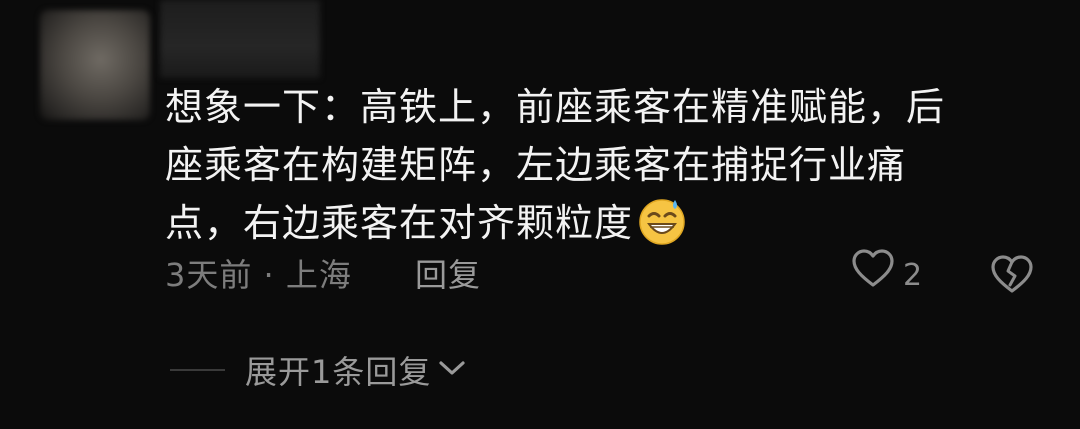 This screenshot has width=1080, height=429. I want to click on divider, so click(197, 370).